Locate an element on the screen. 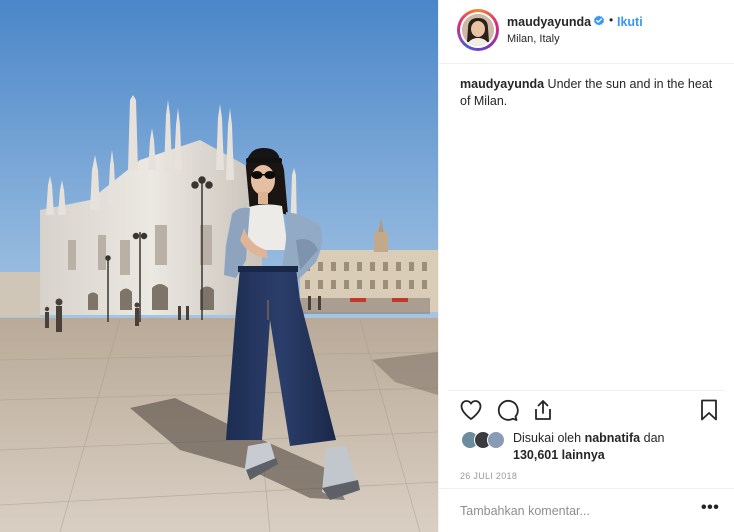 This screenshot has height=532, width=734. liker-avatars is located at coordinates (486, 440).